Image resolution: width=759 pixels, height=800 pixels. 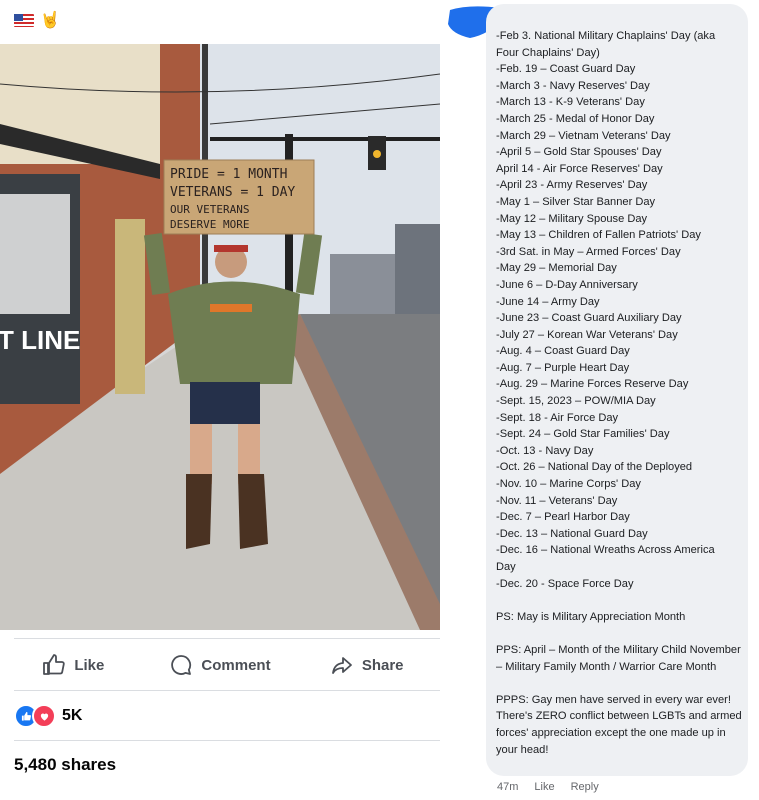 I want to click on rock-hand-icon: 🤘, so click(x=50, y=20).